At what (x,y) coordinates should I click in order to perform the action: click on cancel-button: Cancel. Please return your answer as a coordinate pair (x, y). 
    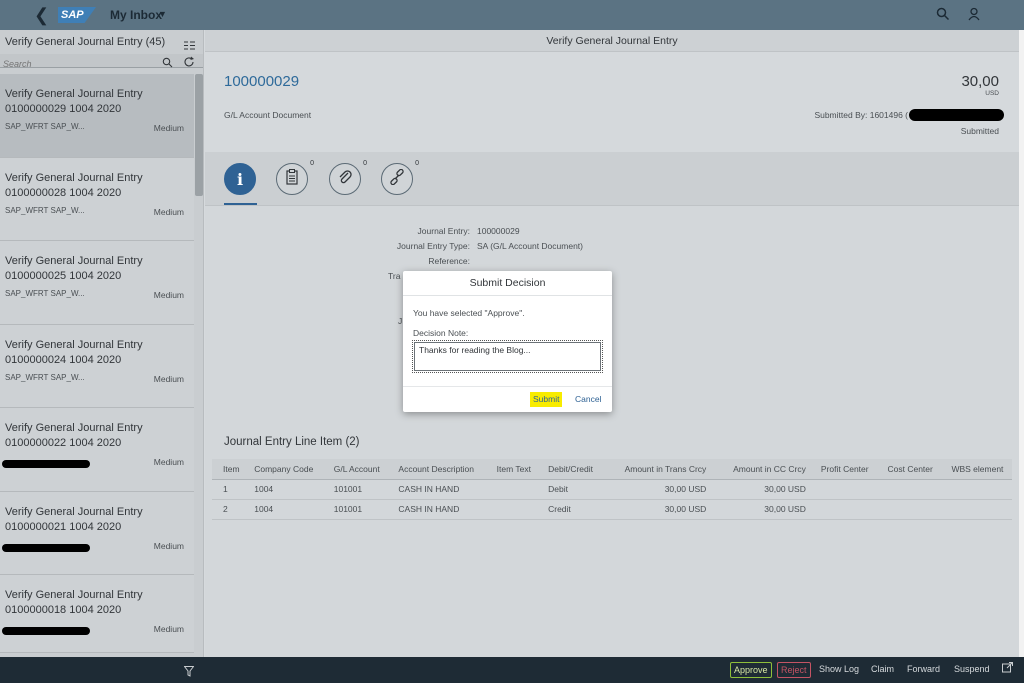
    Looking at the image, I should click on (588, 399).